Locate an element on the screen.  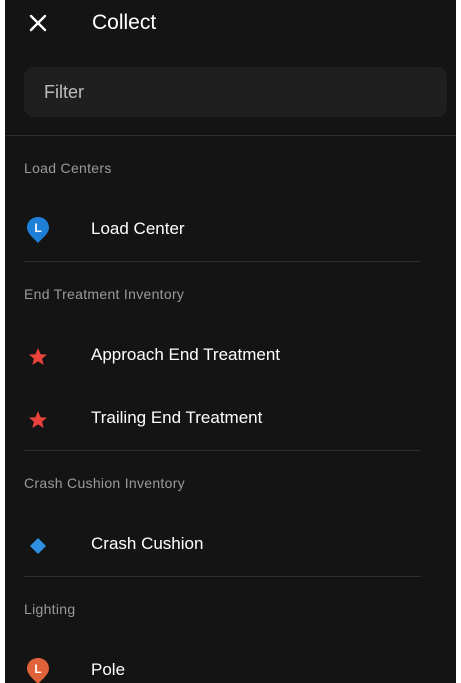
list-item-label: Trailing End Treatment is located at coordinates (177, 417).